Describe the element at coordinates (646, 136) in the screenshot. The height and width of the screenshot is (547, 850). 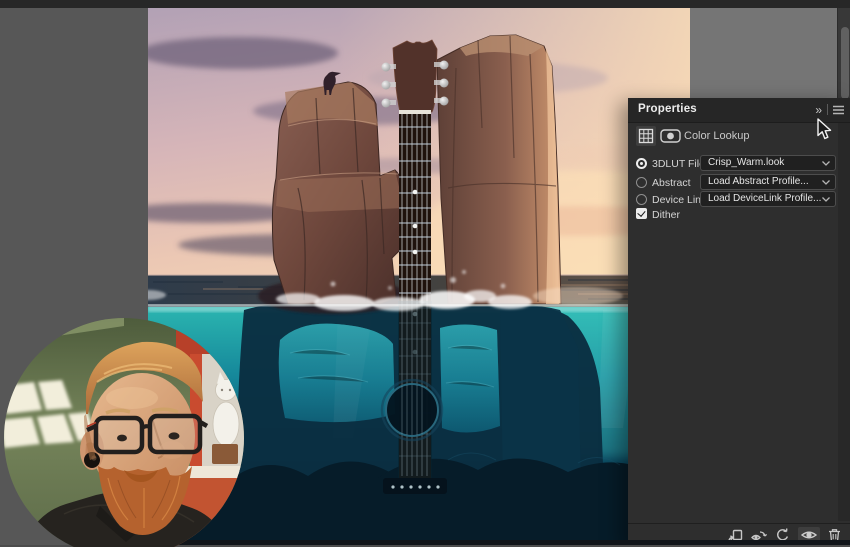
I see `lut-grid-icon` at that location.